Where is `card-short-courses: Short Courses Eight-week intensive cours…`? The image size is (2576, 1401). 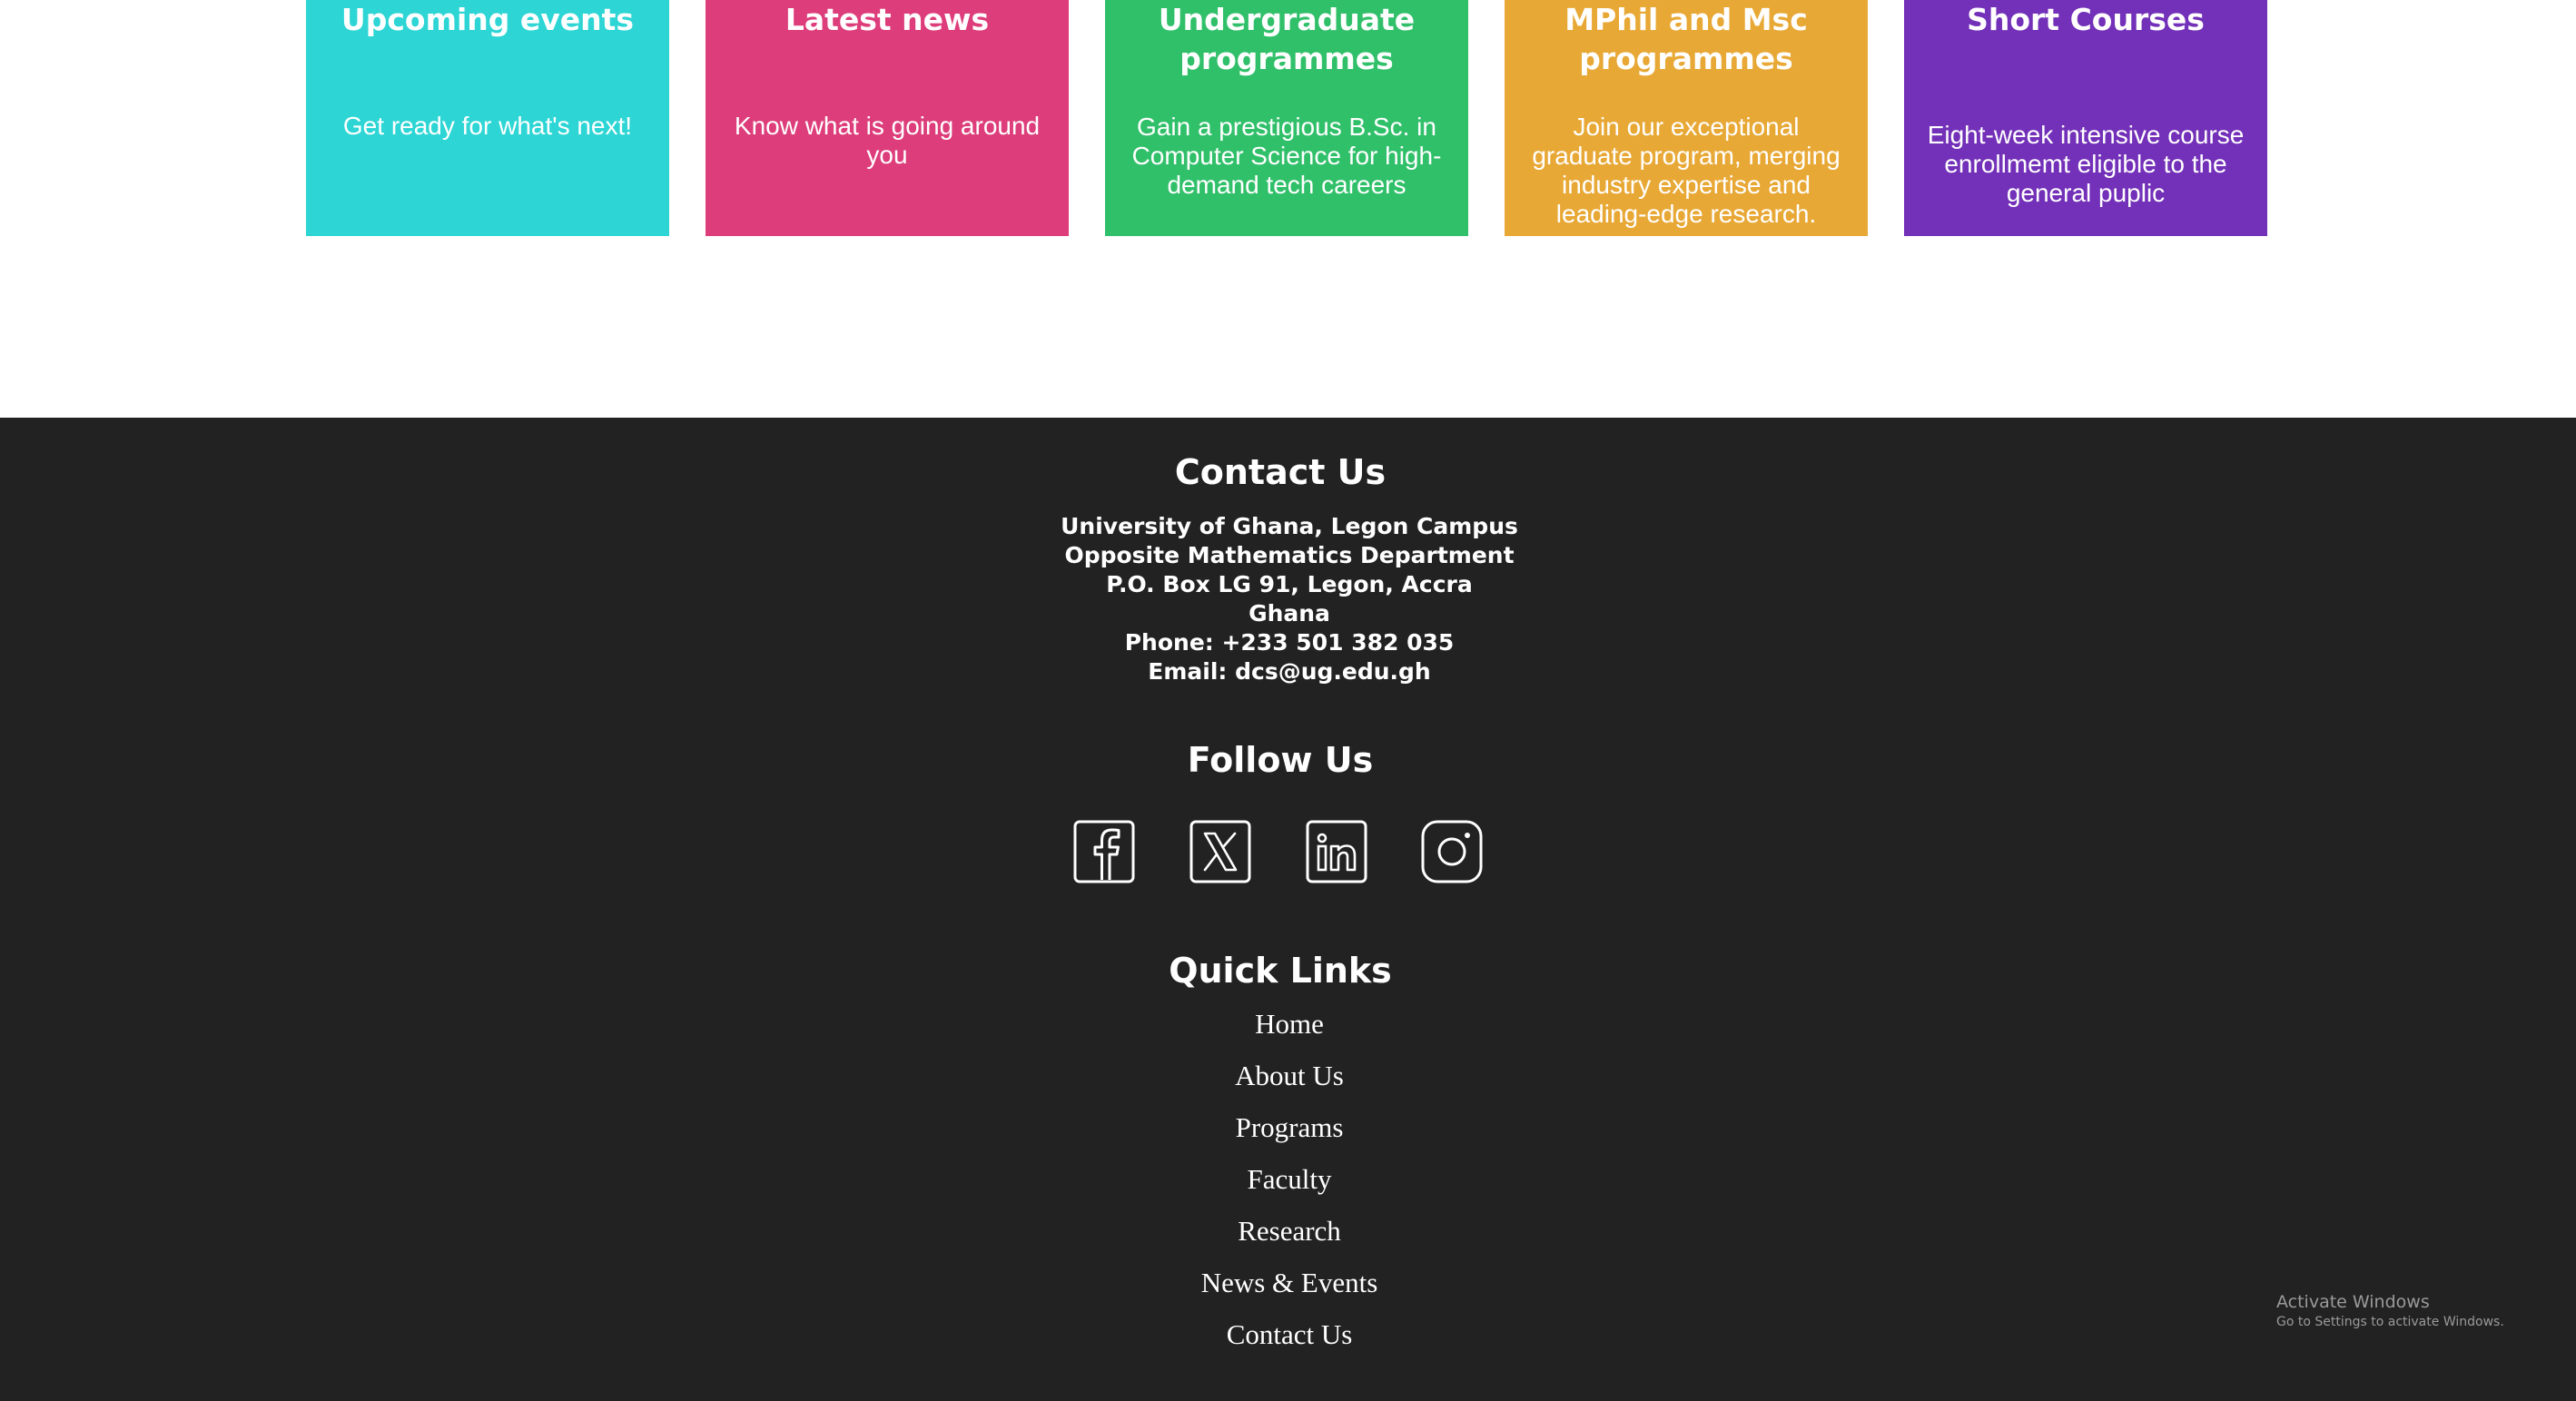 card-short-courses: Short Courses Eight-week intensive cours… is located at coordinates (2085, 118).